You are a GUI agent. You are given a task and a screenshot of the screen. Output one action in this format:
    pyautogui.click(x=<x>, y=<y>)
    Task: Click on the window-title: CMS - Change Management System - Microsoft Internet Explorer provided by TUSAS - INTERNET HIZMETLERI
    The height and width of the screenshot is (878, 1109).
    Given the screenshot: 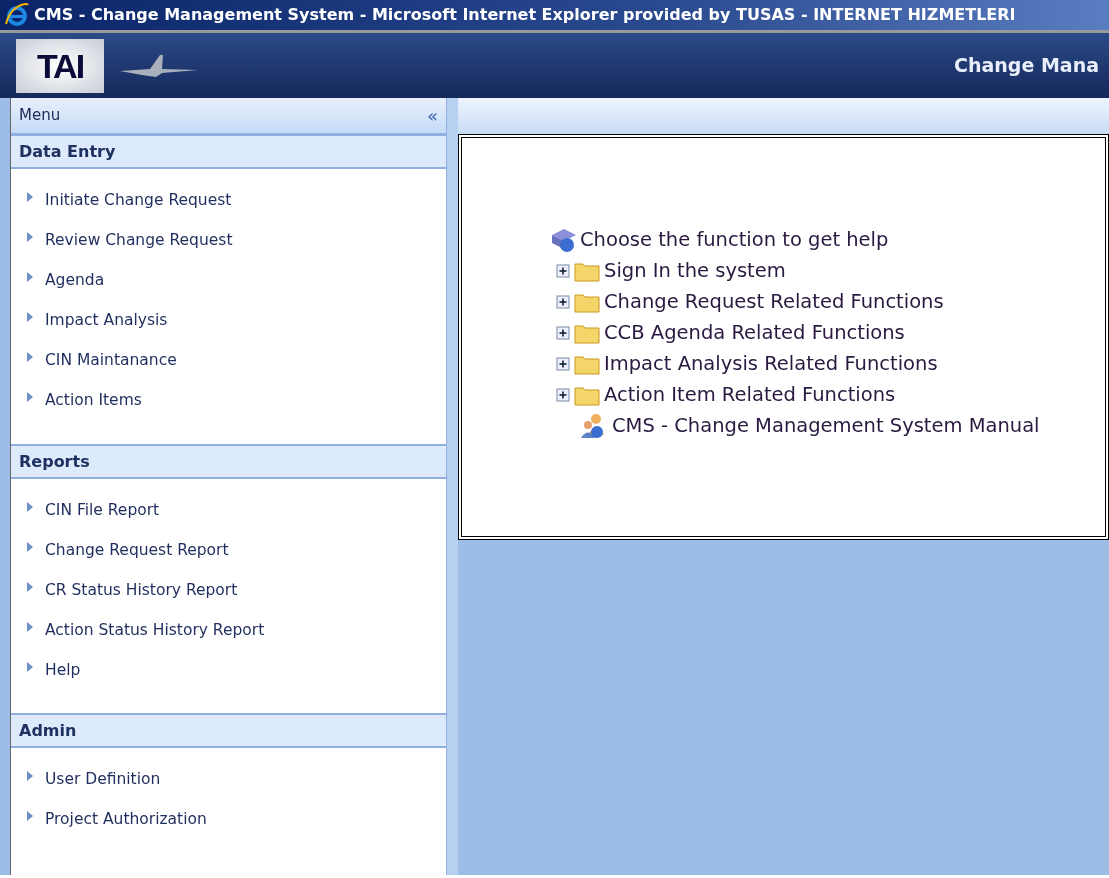 What is the action you would take?
    pyautogui.click(x=525, y=15)
    